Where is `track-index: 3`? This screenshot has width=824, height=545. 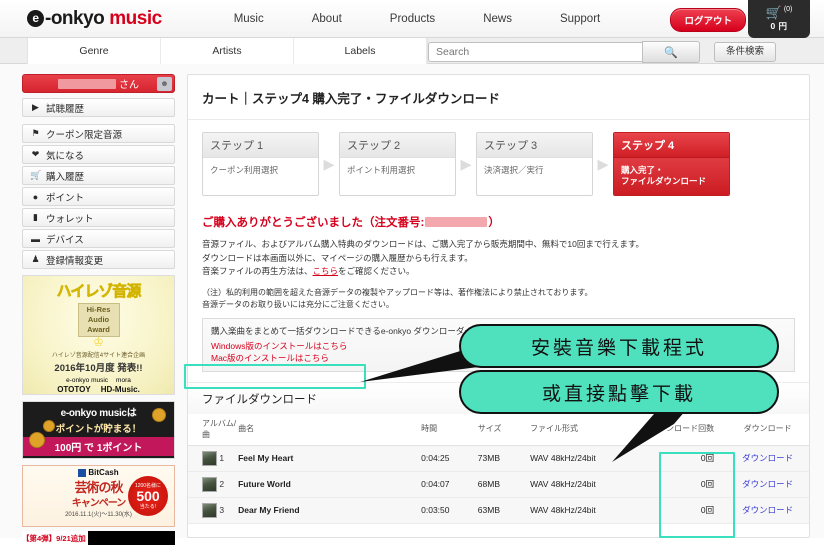
track-index: 3 is located at coordinates (222, 509).